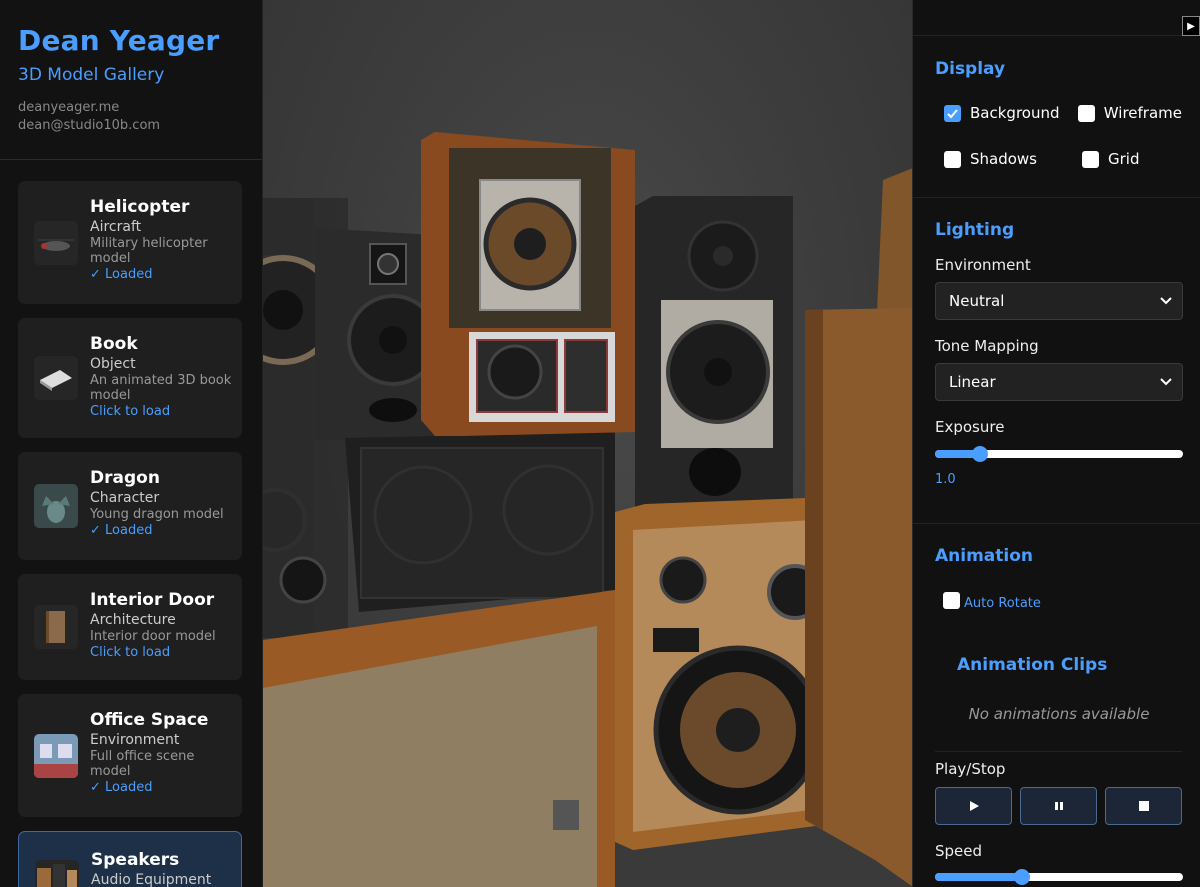  I want to click on model-card-speakers: Speakers Audio Equipment, so click(130, 859).